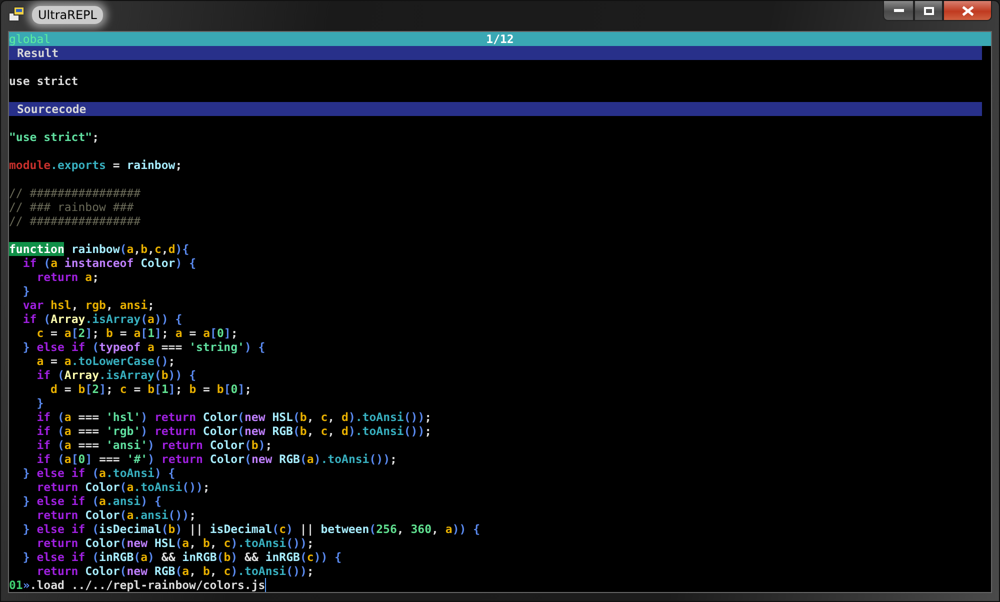 The width and height of the screenshot is (1000, 602). Describe the element at coordinates (155, 445) in the screenshot. I see `code-line: if (a === 'ansi') return Color(b);` at that location.